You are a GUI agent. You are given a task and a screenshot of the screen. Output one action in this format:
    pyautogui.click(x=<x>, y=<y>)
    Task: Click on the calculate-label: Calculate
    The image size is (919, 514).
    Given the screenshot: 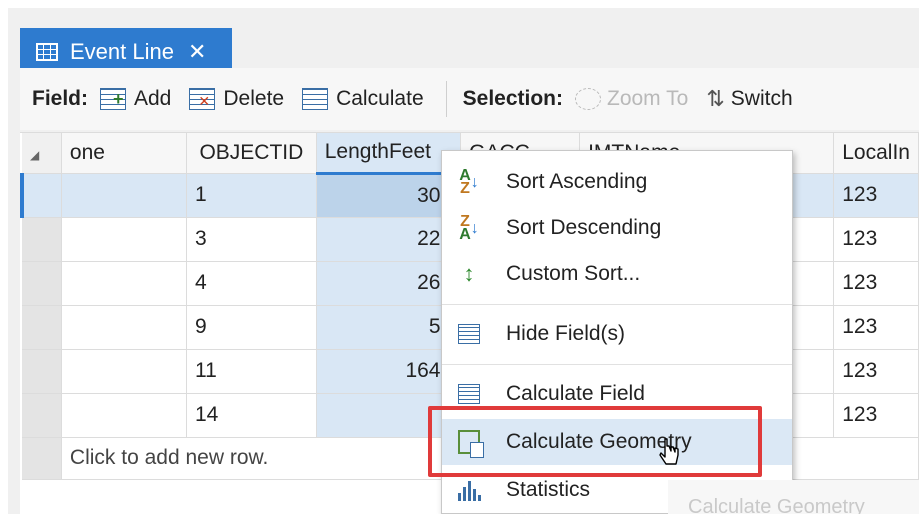 What is the action you would take?
    pyautogui.click(x=380, y=98)
    